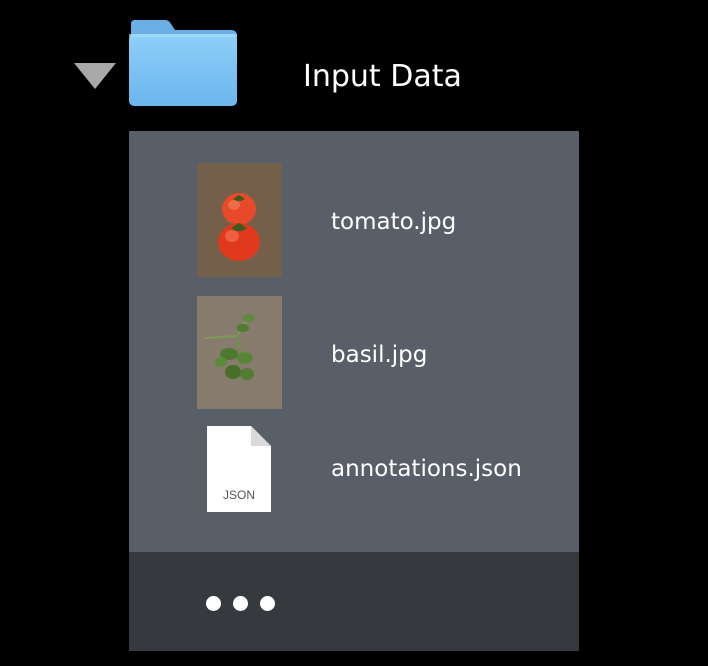 Image resolution: width=708 pixels, height=666 pixels. What do you see at coordinates (239, 353) in the screenshot?
I see `basil-thumbnail-icon` at bounding box center [239, 353].